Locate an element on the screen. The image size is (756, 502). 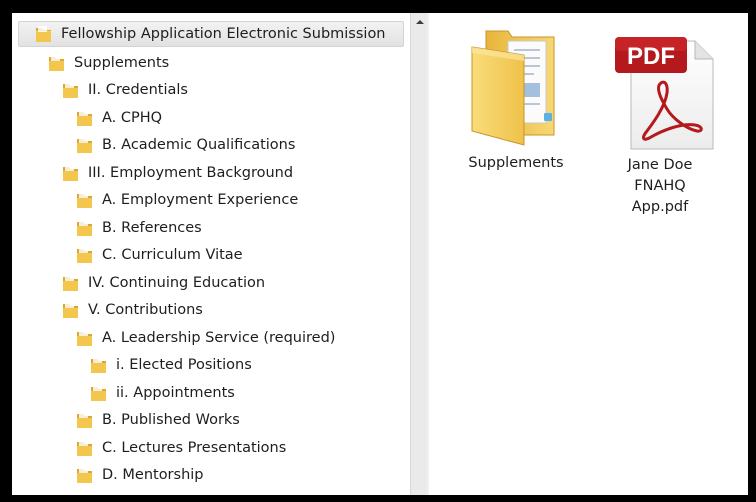
tree-item: III. Employment Background is located at coordinates (177, 173).